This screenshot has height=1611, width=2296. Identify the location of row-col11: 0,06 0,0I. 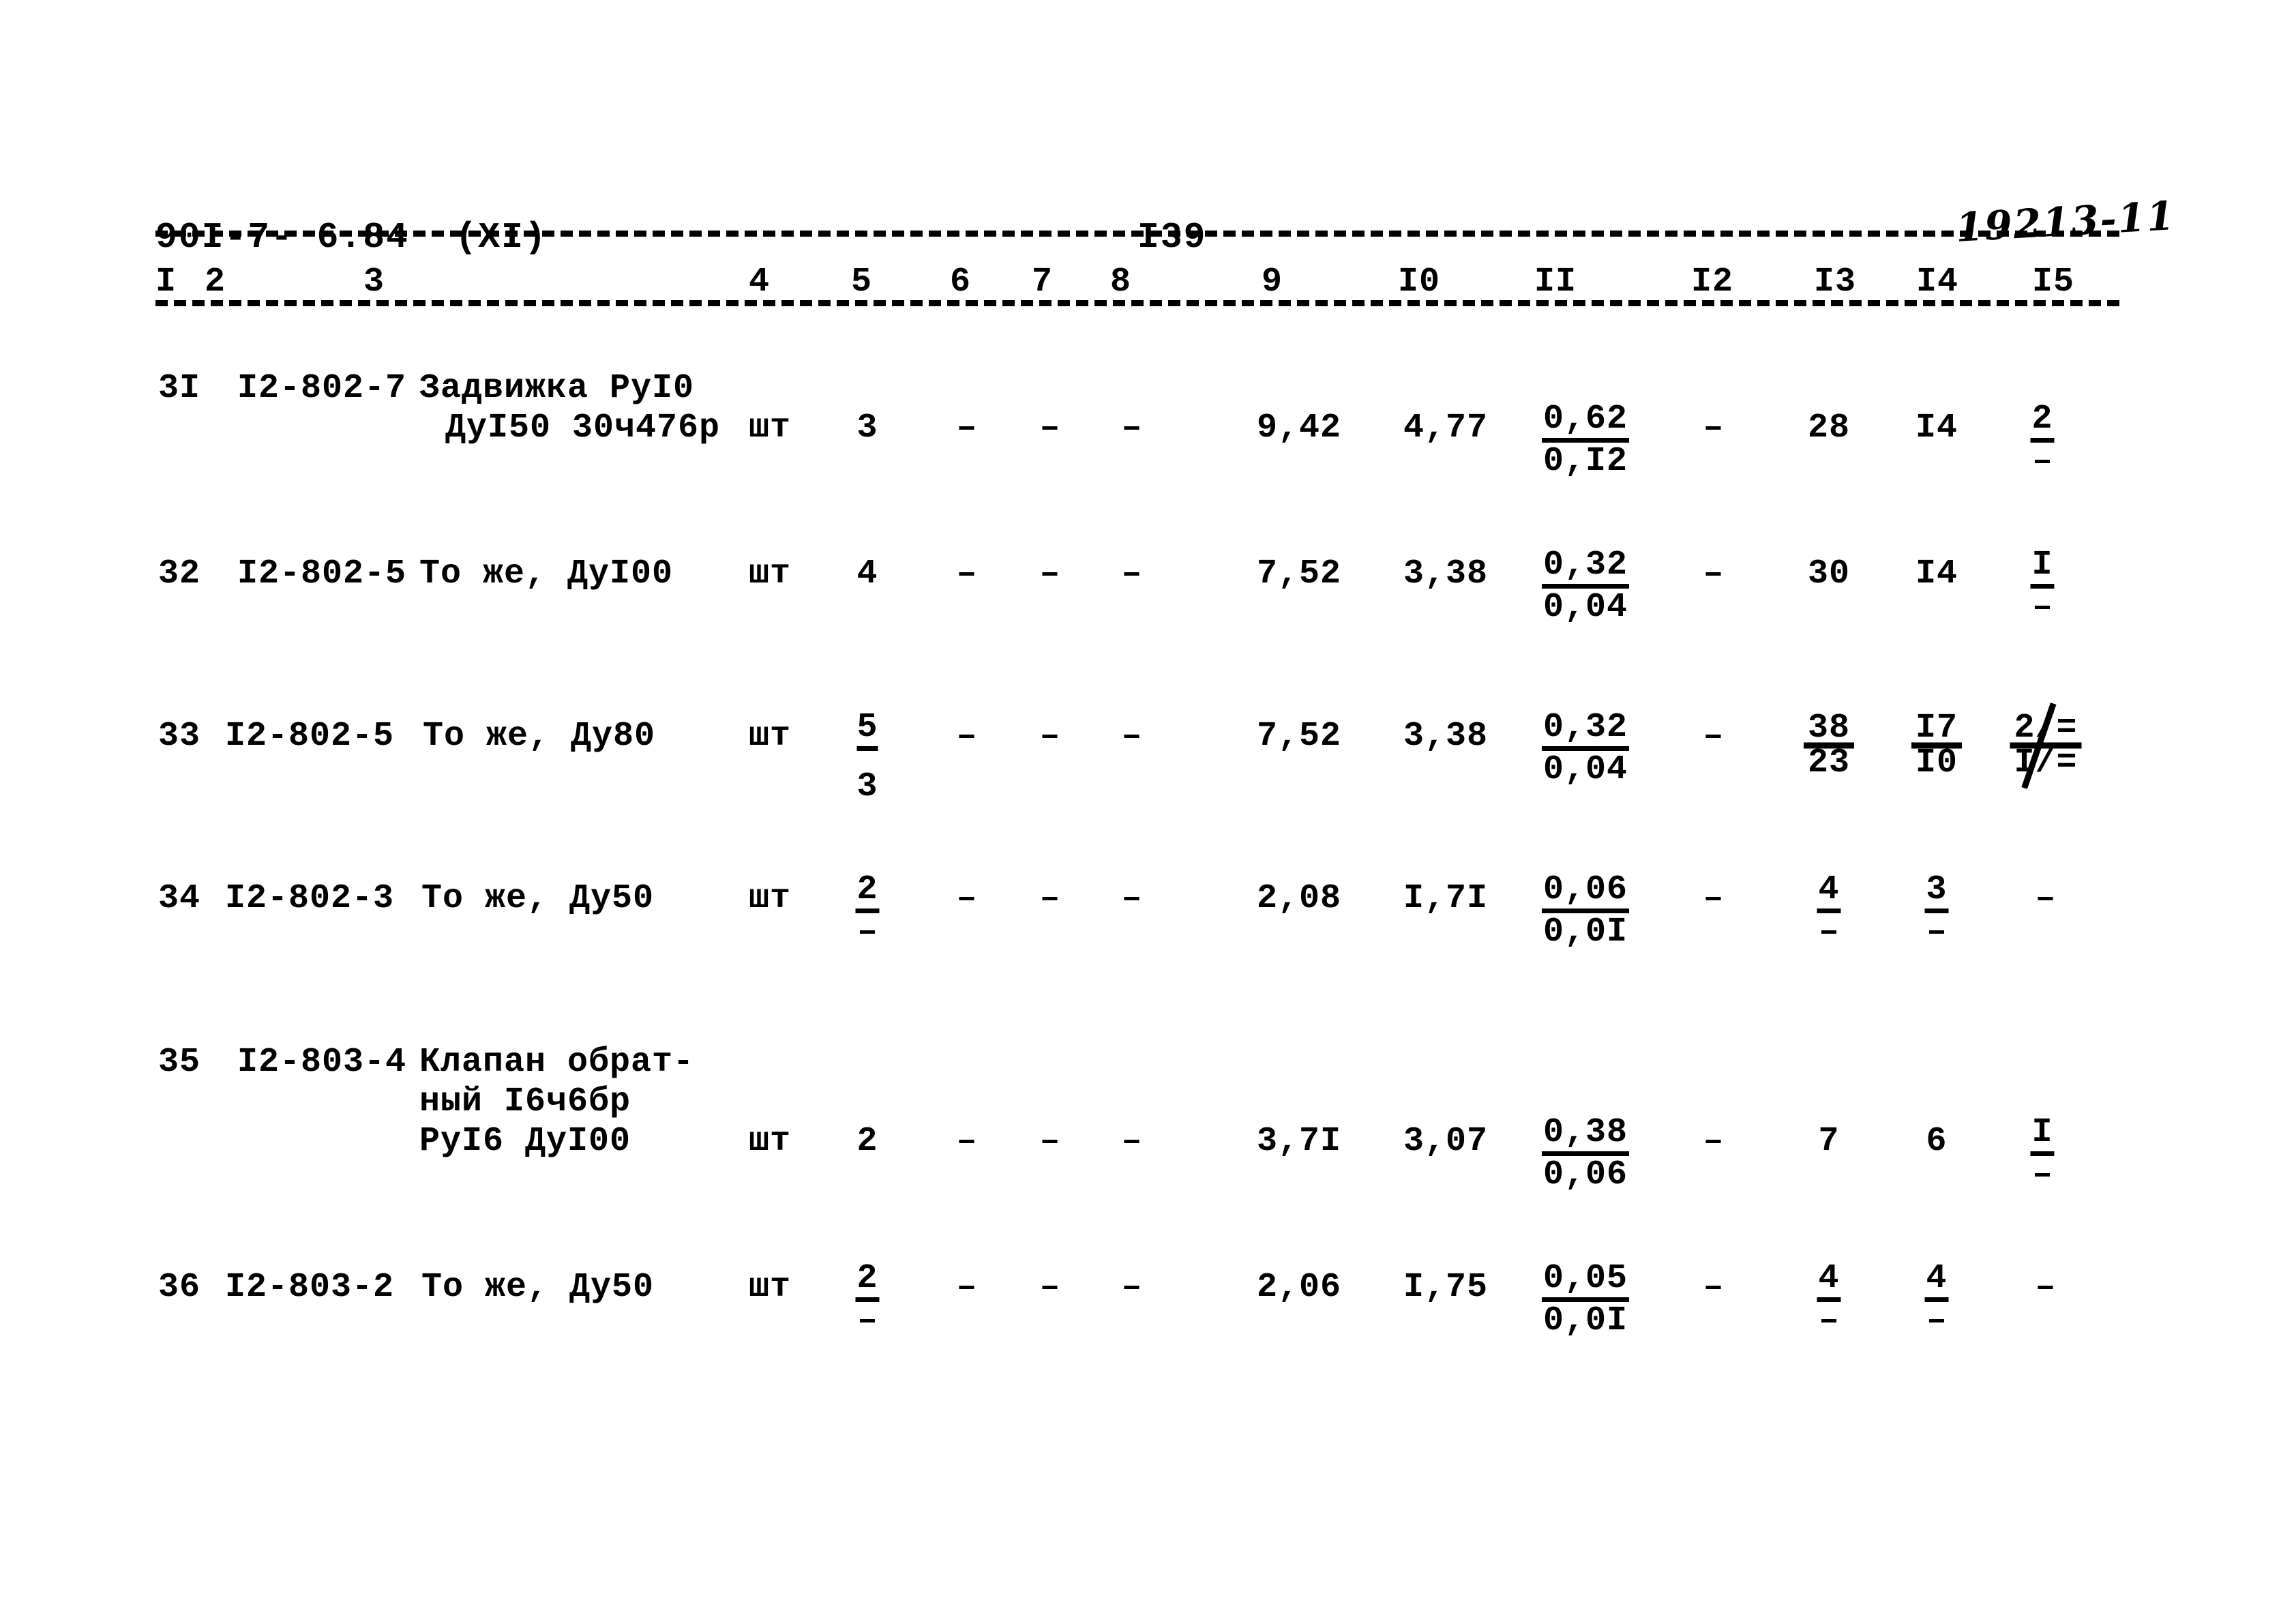
(1586, 912).